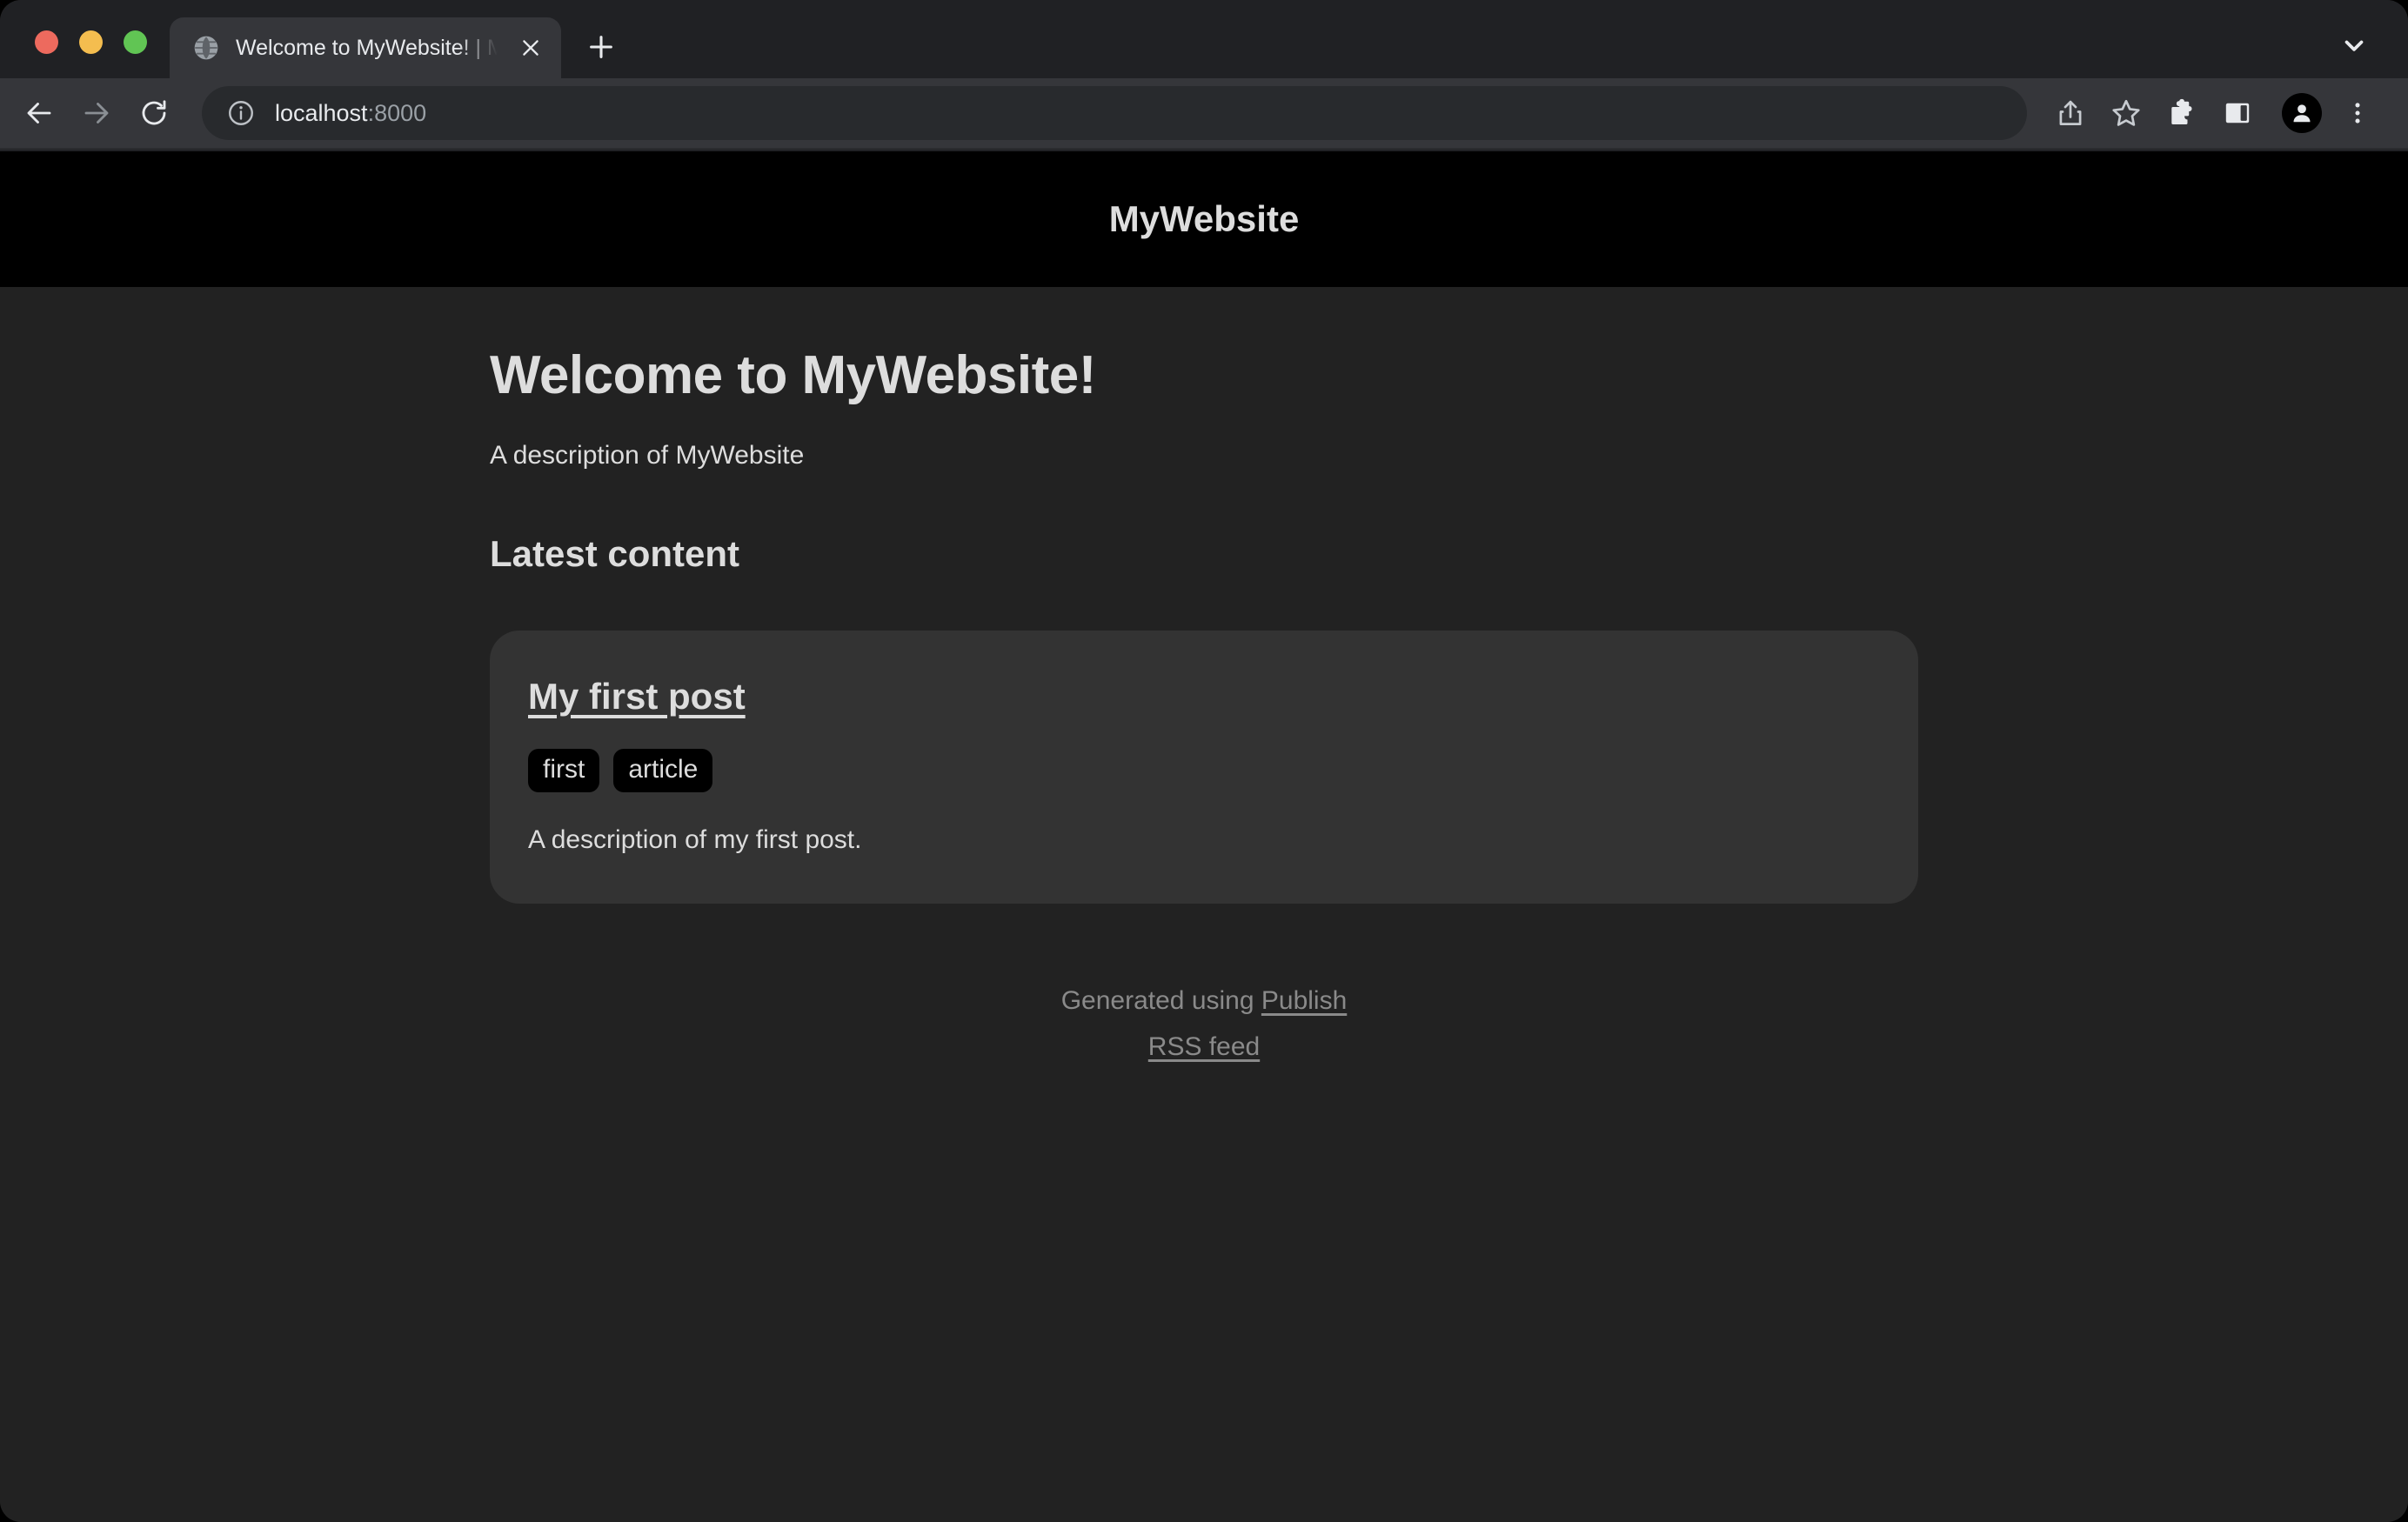 Image resolution: width=2408 pixels, height=1522 pixels. What do you see at coordinates (615, 553) in the screenshot?
I see `section-title: Latest content` at bounding box center [615, 553].